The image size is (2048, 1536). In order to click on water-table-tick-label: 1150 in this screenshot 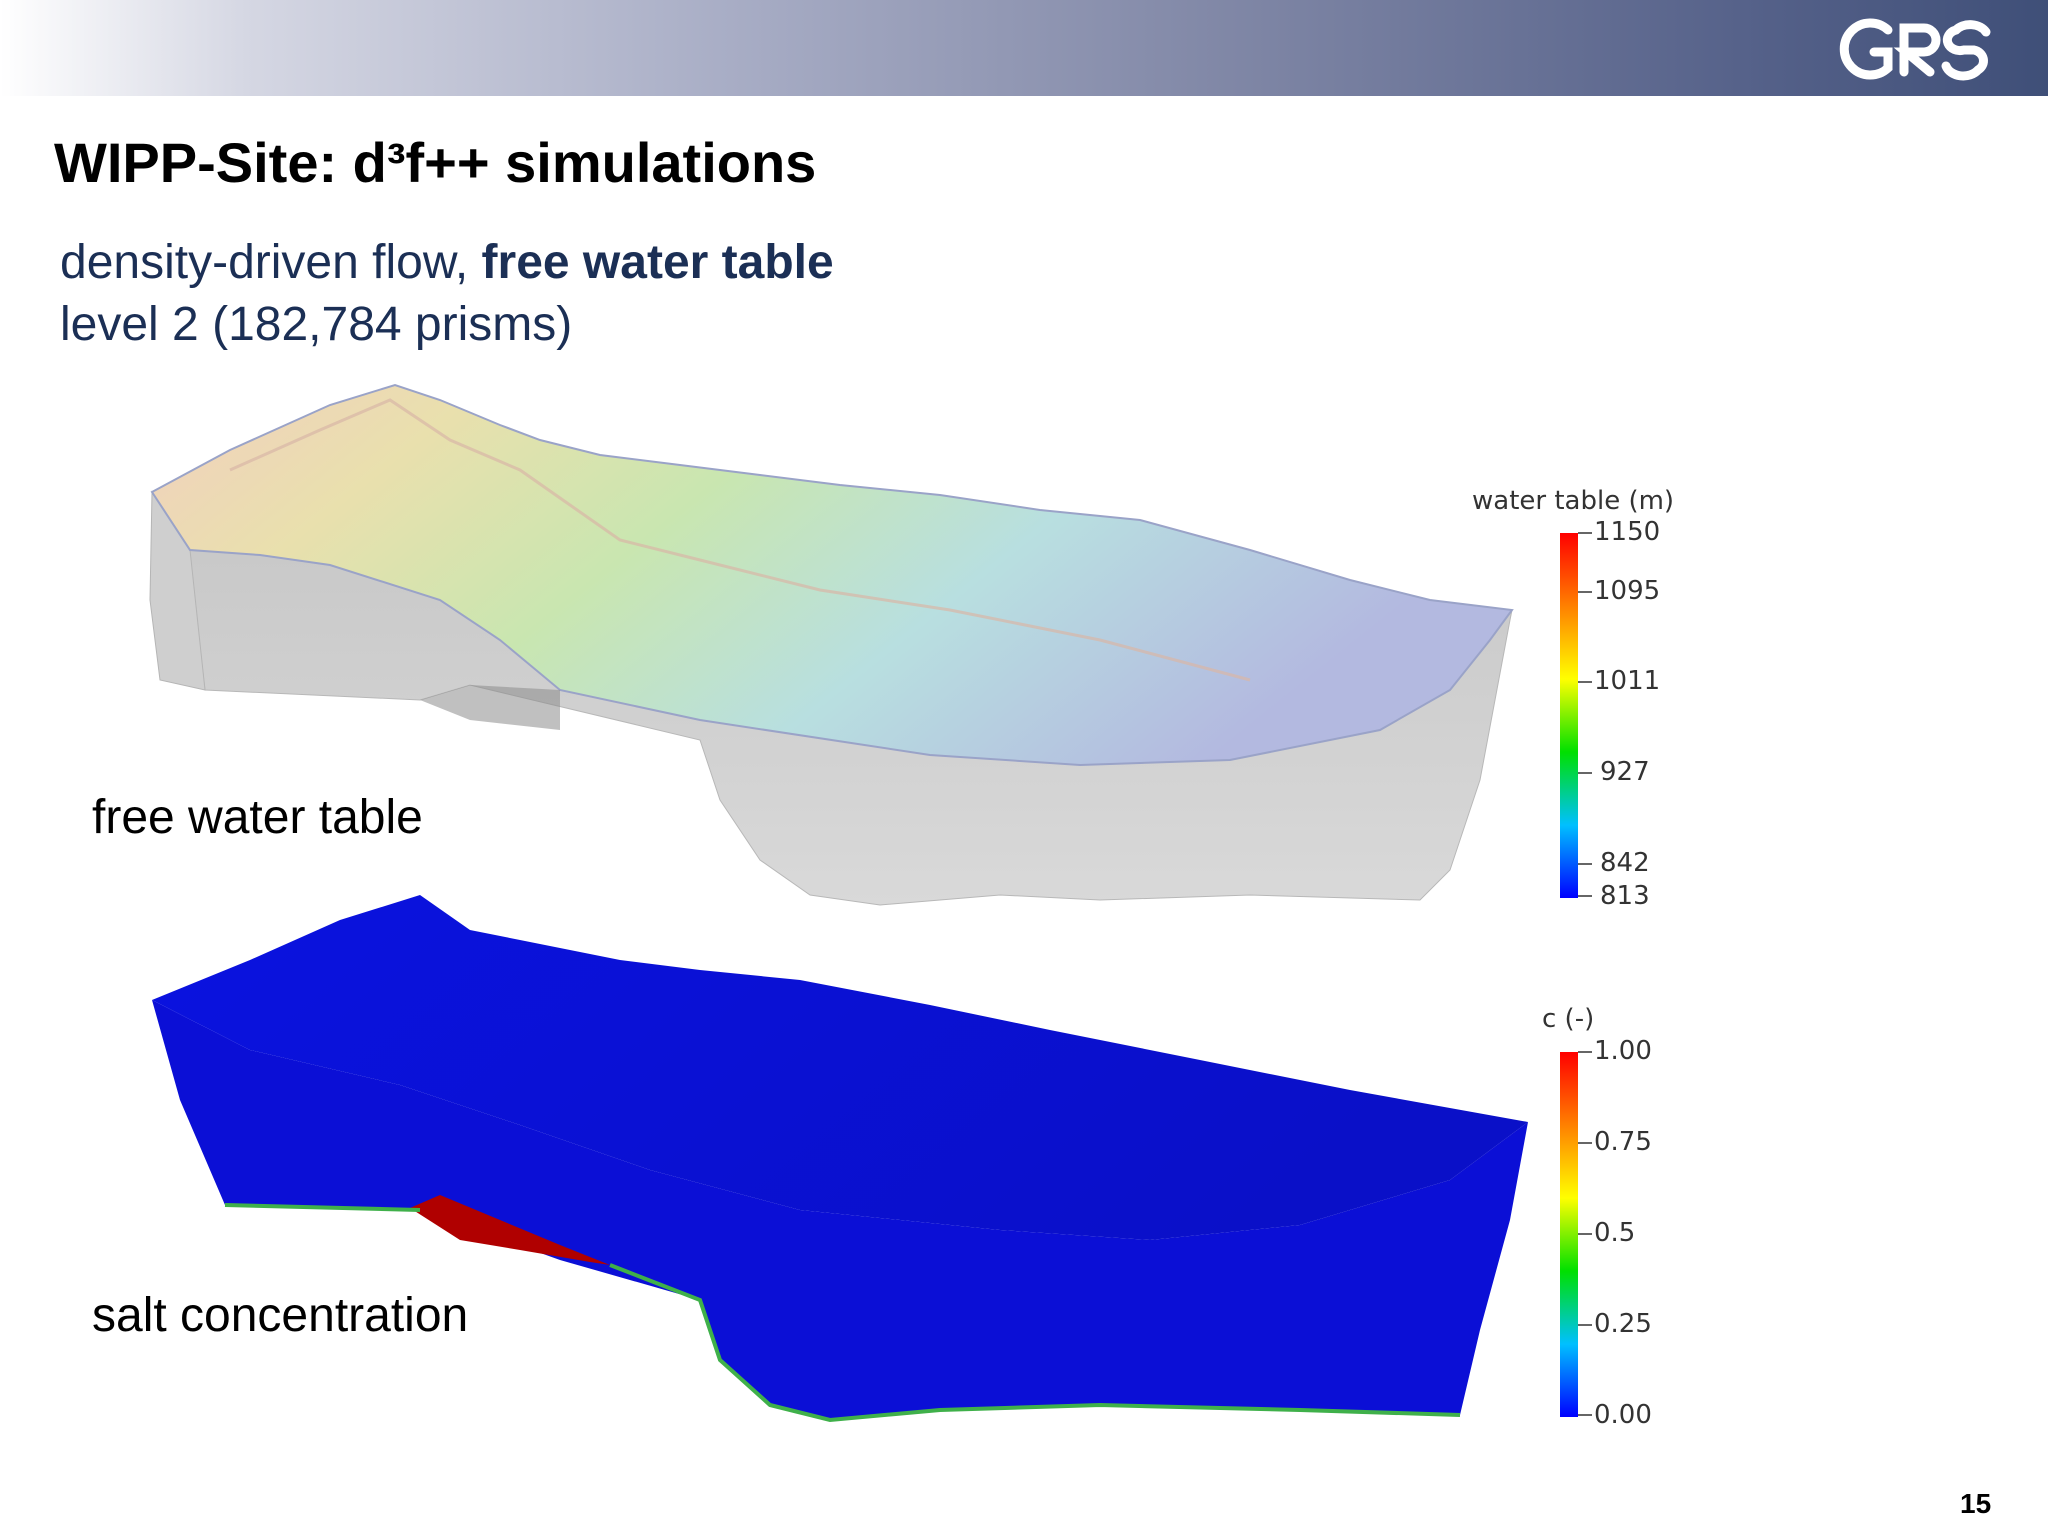, I will do `click(1627, 532)`.